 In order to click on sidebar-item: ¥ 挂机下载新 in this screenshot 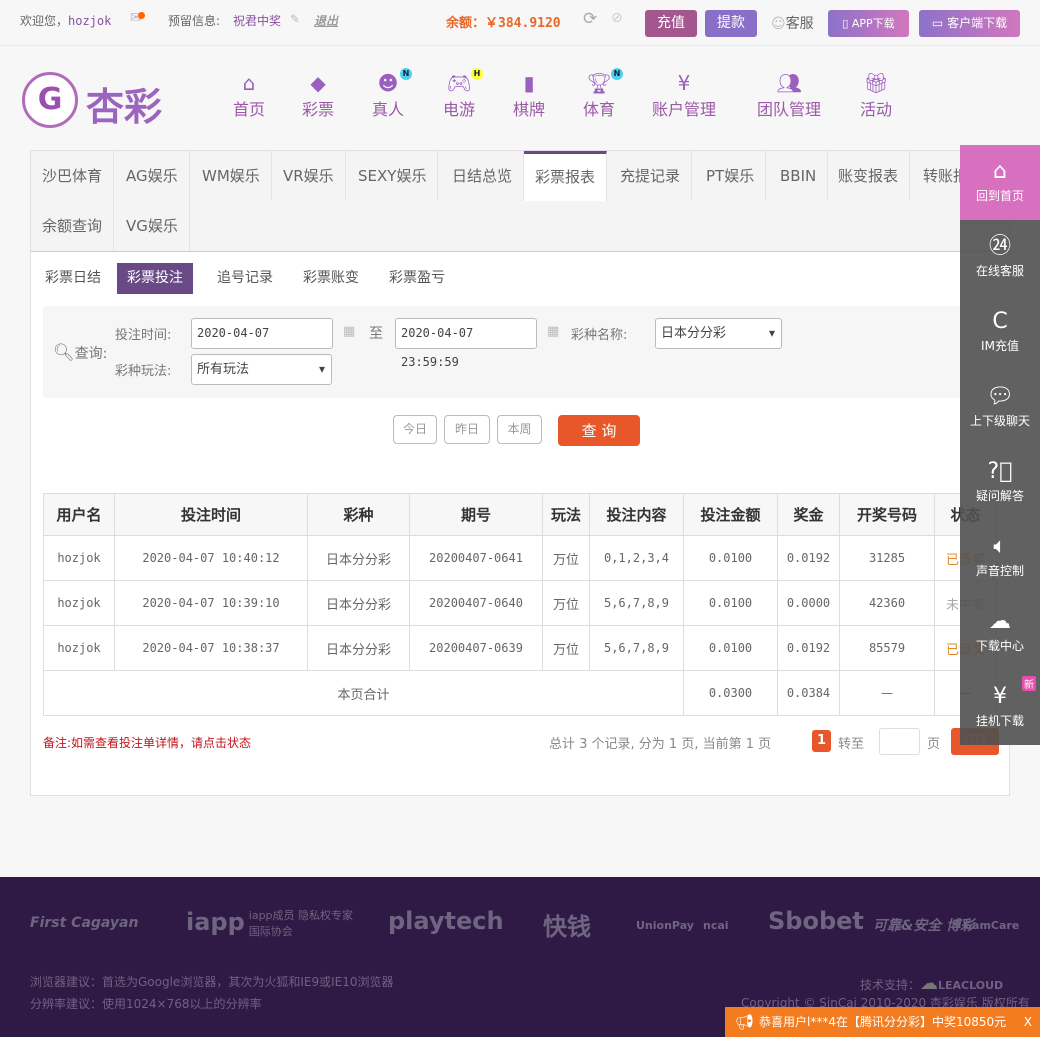, I will do `click(1000, 707)`.